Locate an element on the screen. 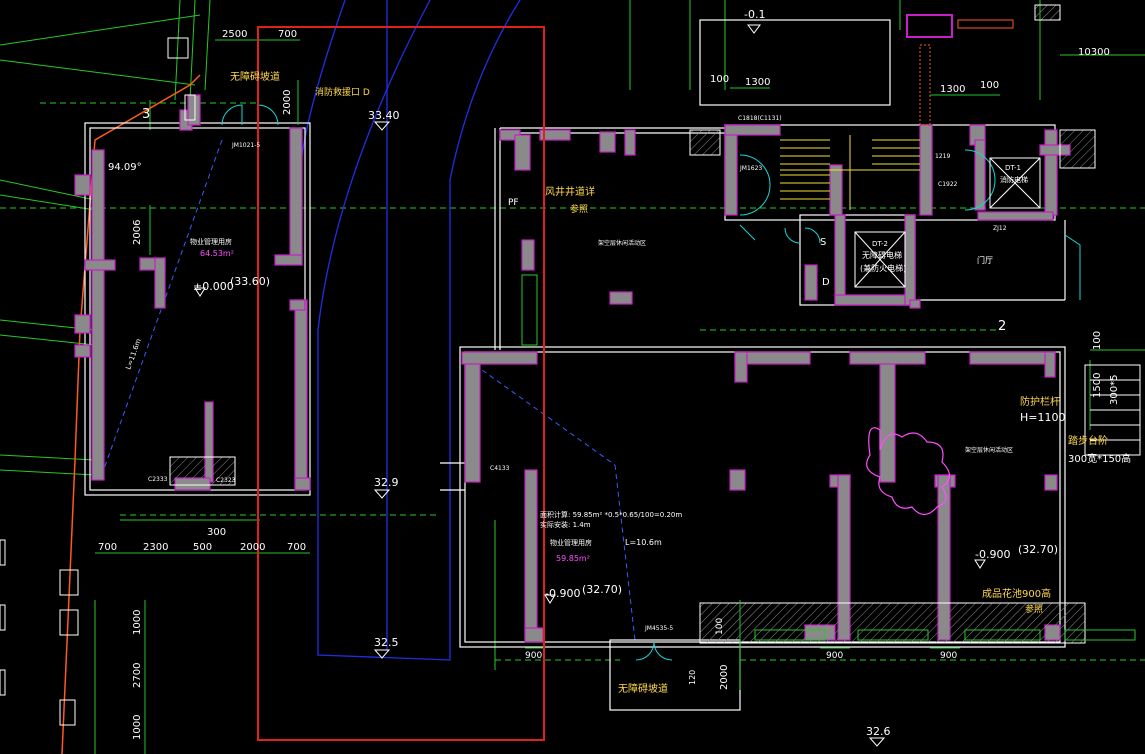 The image size is (1145, 754). barrier-free-ramp-bottom: 无障碍坡道 is located at coordinates (643, 688).